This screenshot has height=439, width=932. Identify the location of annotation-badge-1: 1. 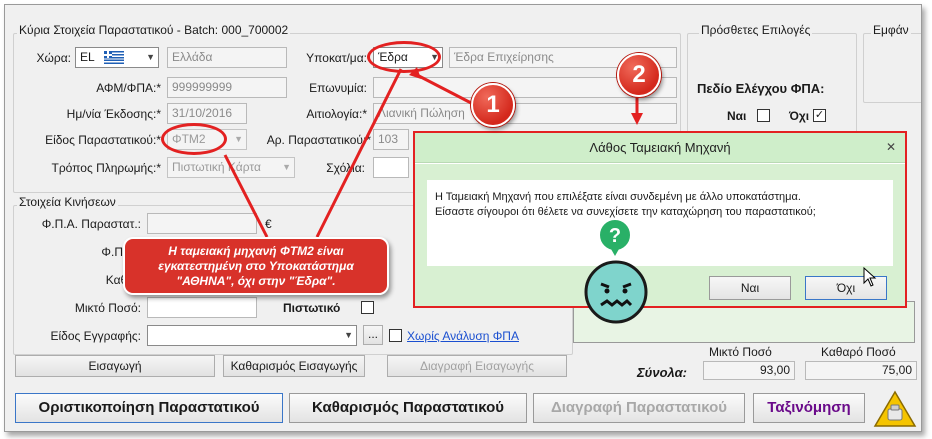
(493, 105).